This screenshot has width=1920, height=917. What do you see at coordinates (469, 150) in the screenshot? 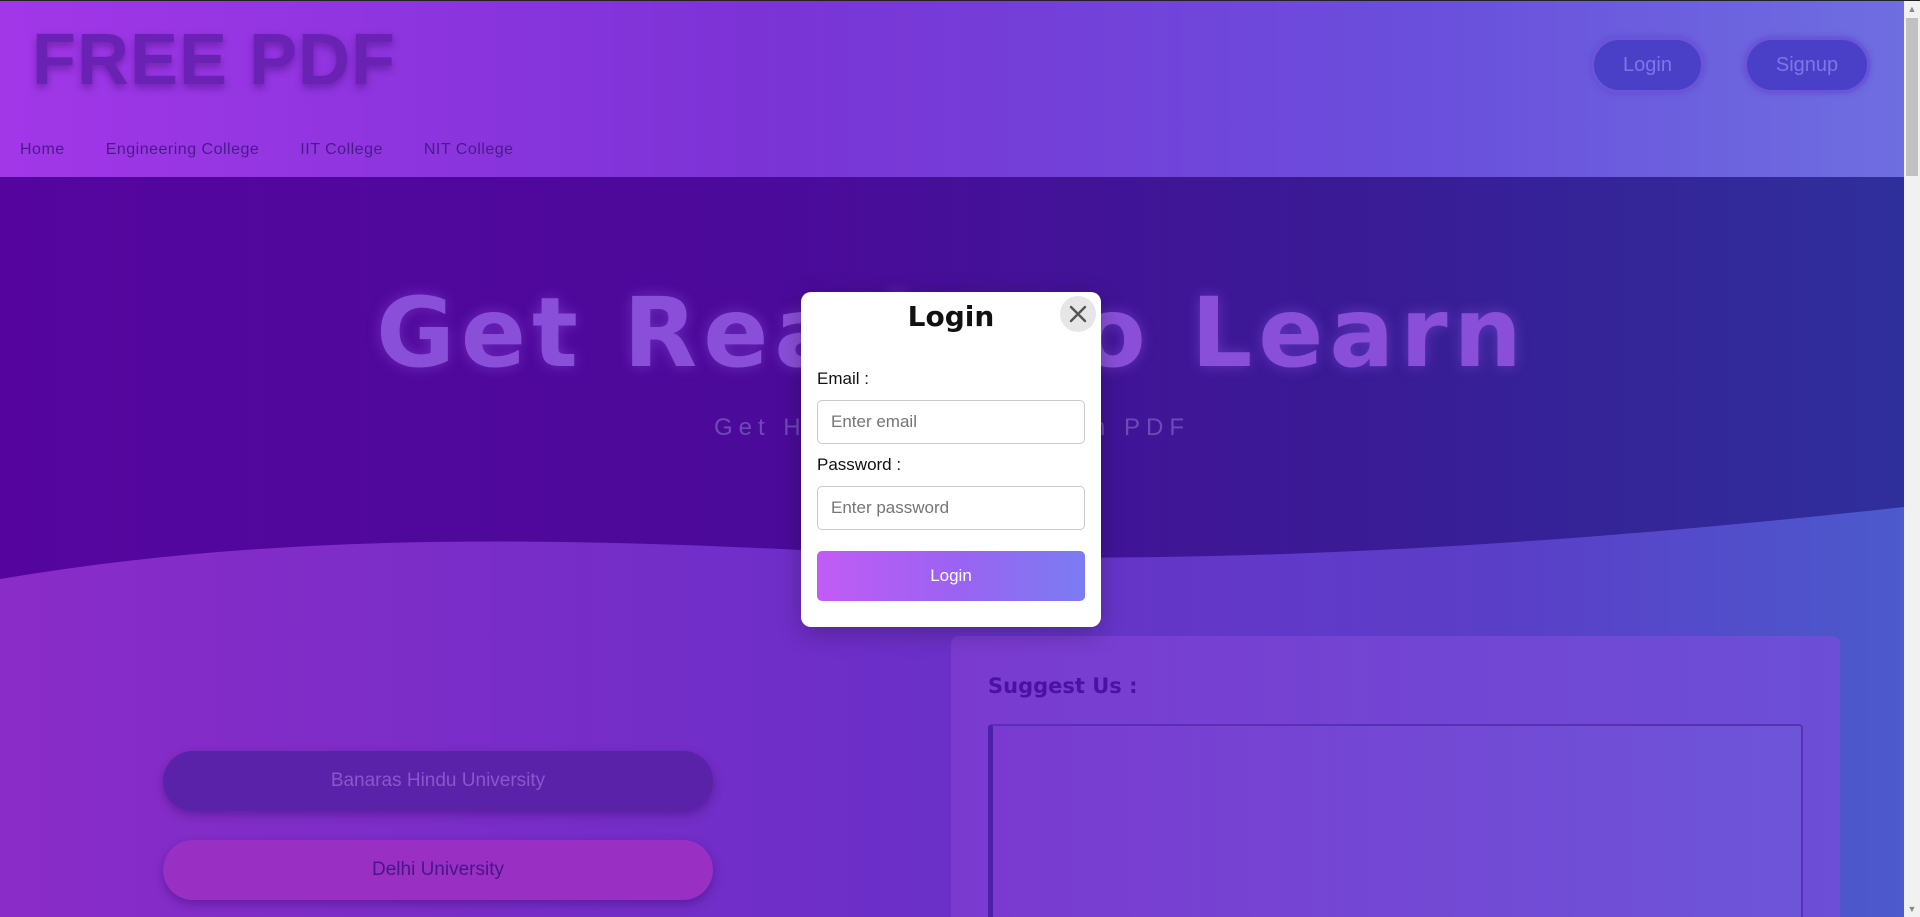
I see `nav-item-nit-college: NIT College` at bounding box center [469, 150].